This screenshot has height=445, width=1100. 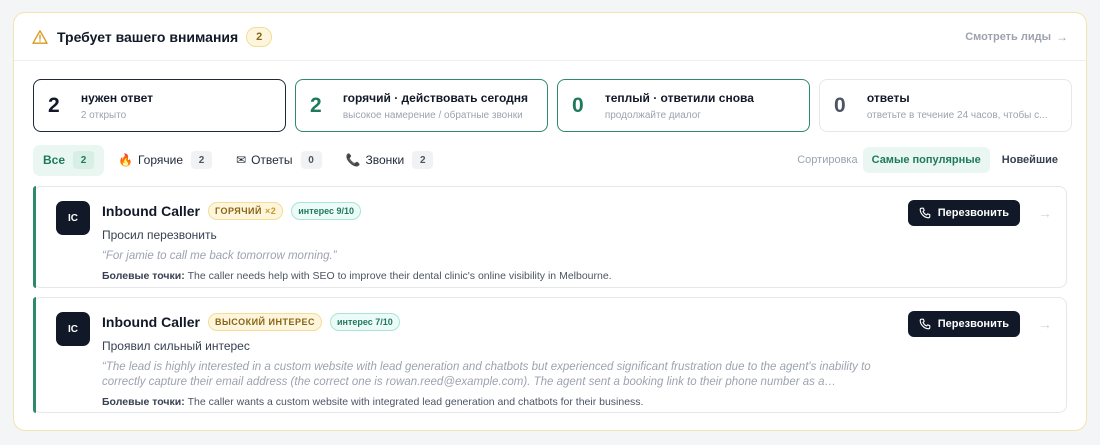 I want to click on interest-badge: интерес 9/10, so click(x=326, y=211).